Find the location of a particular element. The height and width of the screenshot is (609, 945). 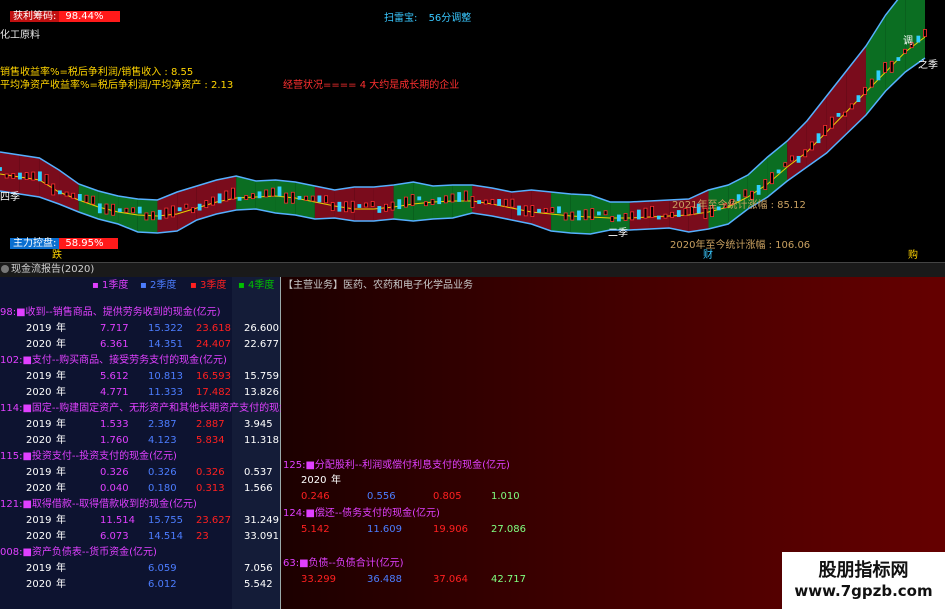

report-title-bar: 现金流报告(2020) is located at coordinates (472, 270).